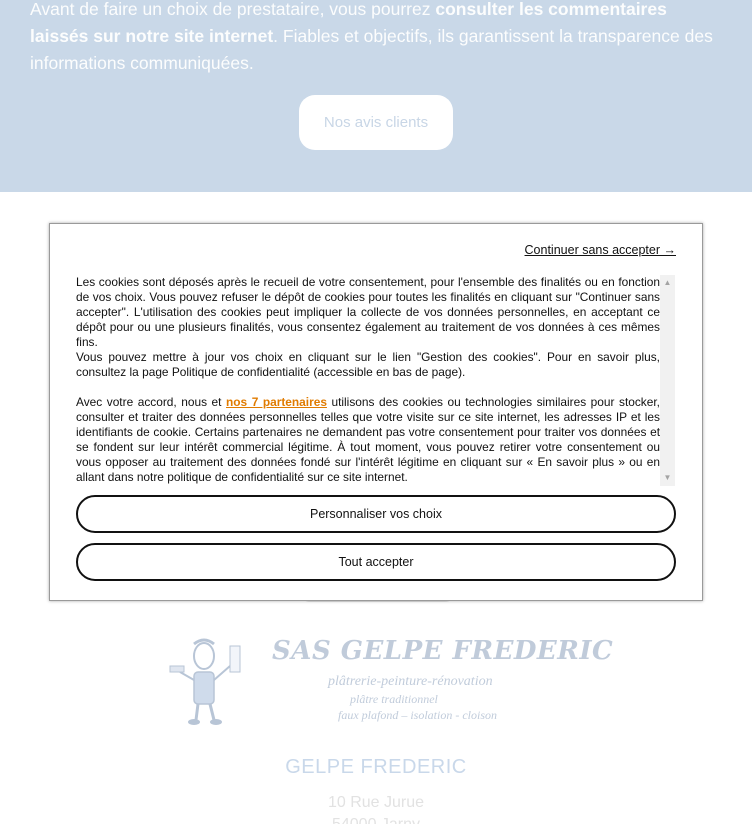 The image size is (752, 824). What do you see at coordinates (667, 478) in the screenshot?
I see `scroll-down-arrow-icon: ▼` at bounding box center [667, 478].